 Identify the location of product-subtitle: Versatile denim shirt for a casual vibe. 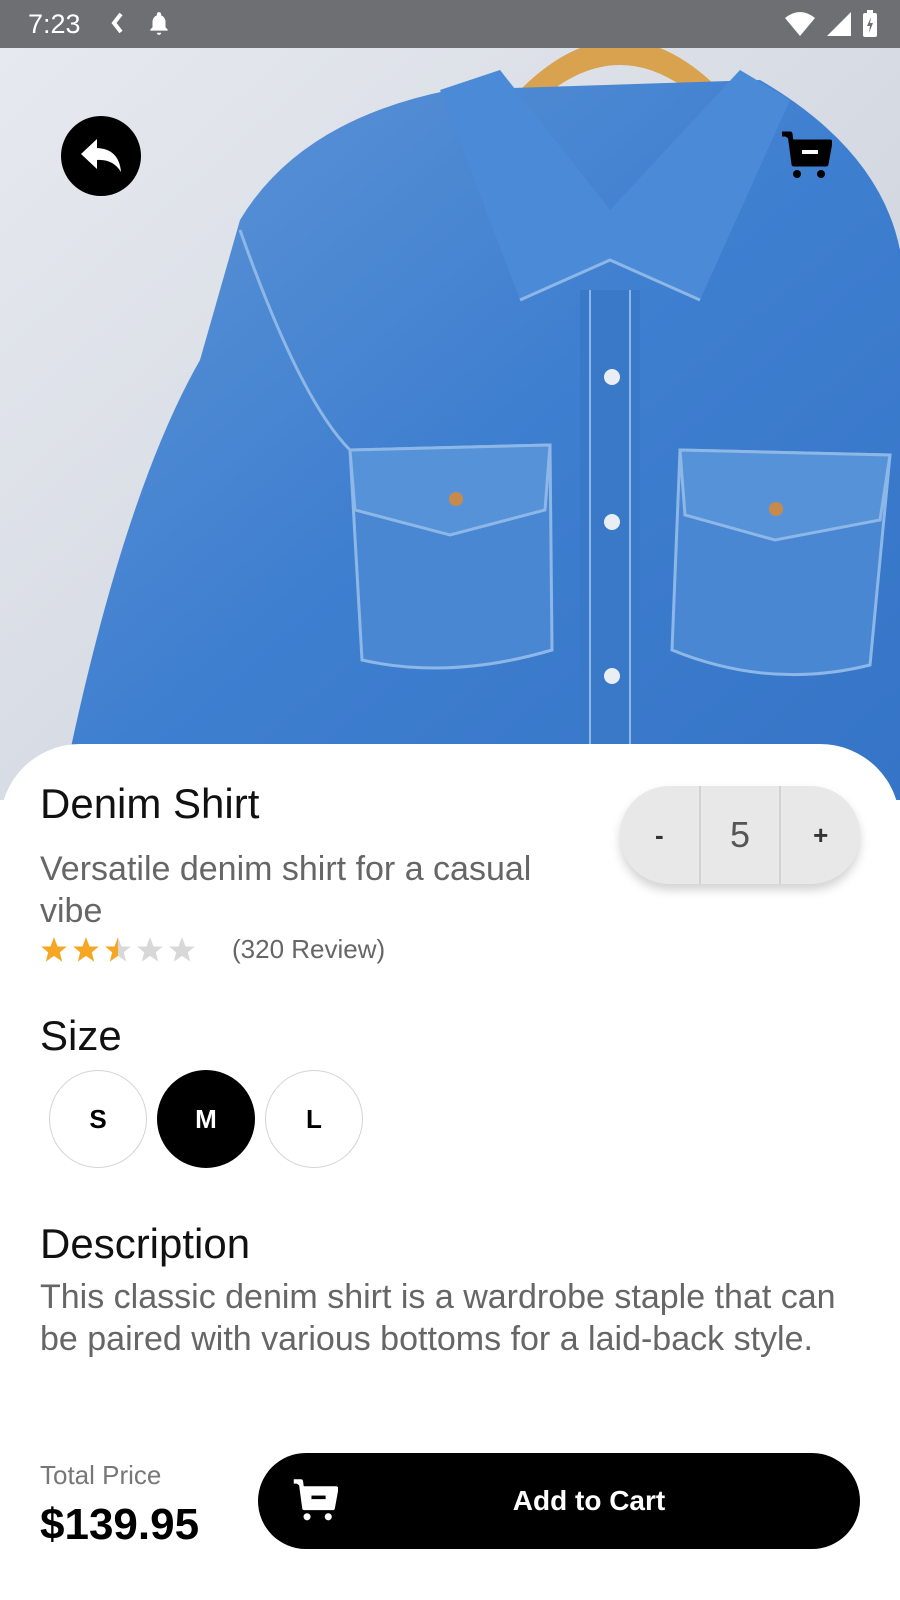
(286, 890).